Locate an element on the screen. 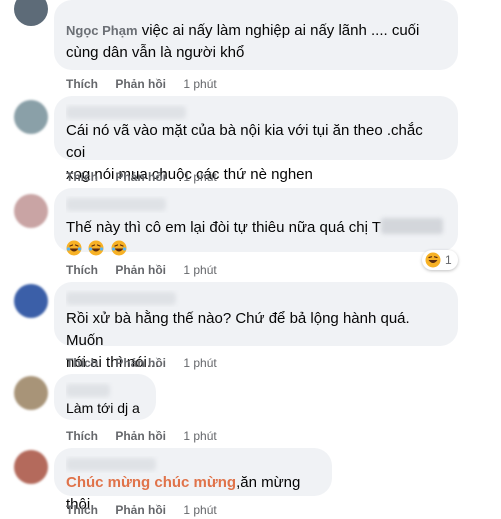 This screenshot has width=501, height=519. comment-bubble: Chúc mừng chúc mừng,ăn mừng thôi is located at coordinates (193, 480).